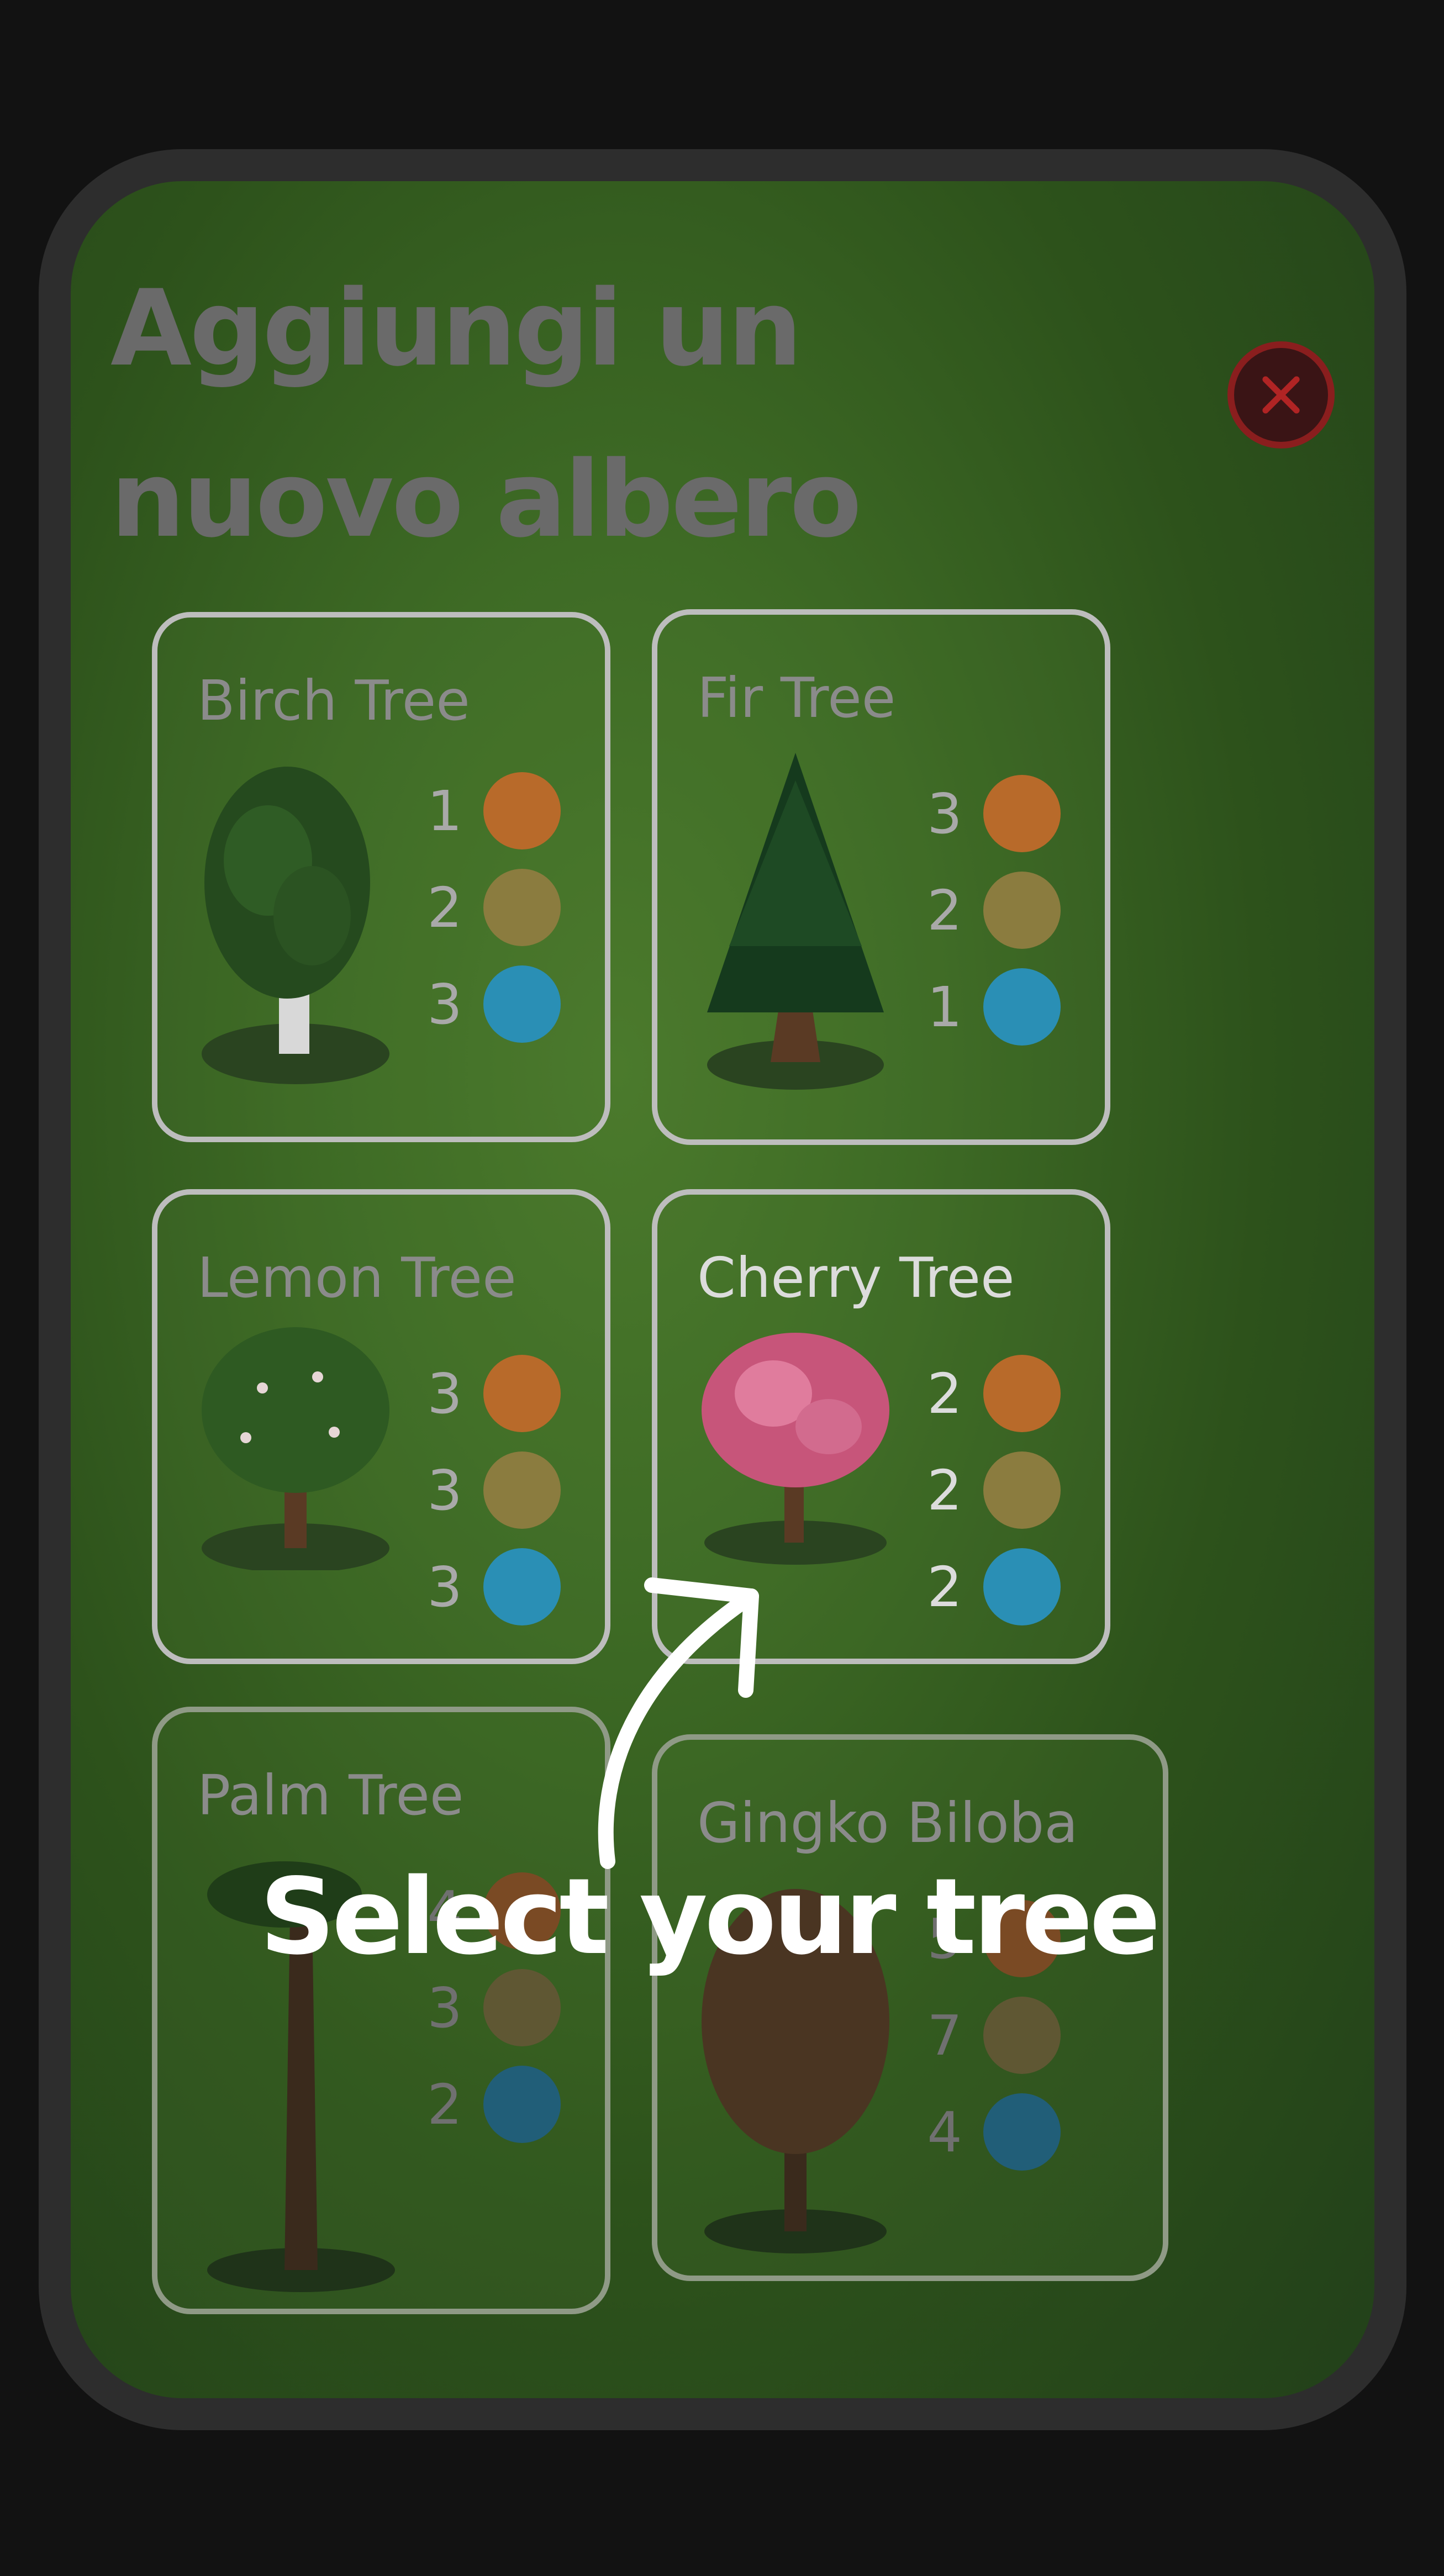  I want to click on close-icon, so click(1281, 395).